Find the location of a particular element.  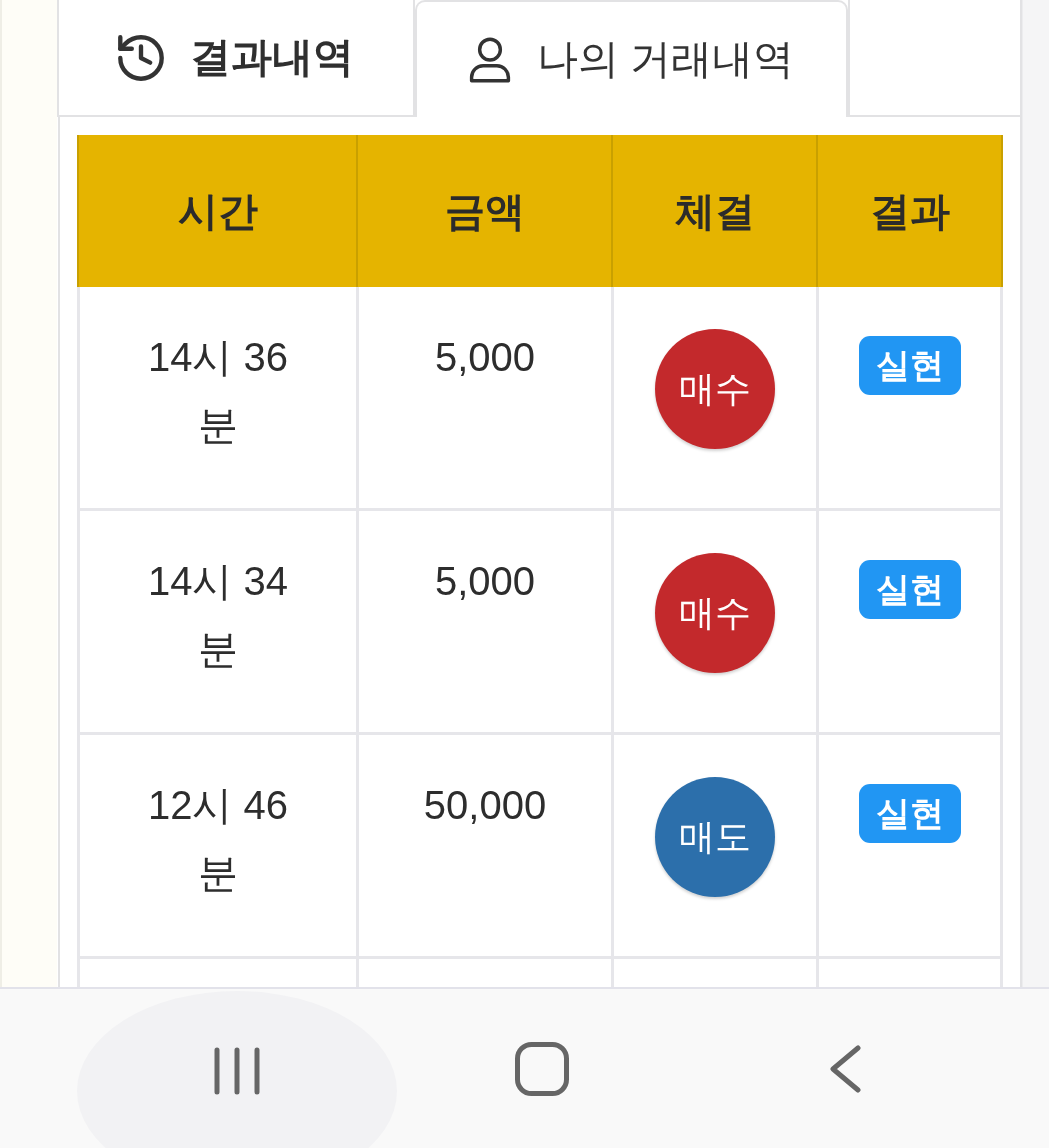

table-cell: 50,000 is located at coordinates (483, 847).